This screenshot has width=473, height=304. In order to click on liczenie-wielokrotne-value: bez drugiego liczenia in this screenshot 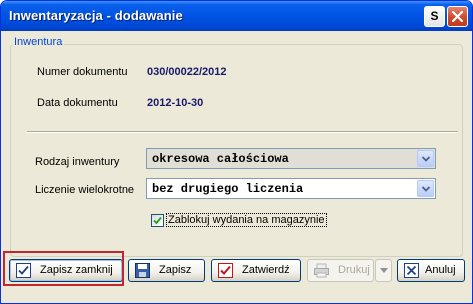, I will do `click(228, 189)`.